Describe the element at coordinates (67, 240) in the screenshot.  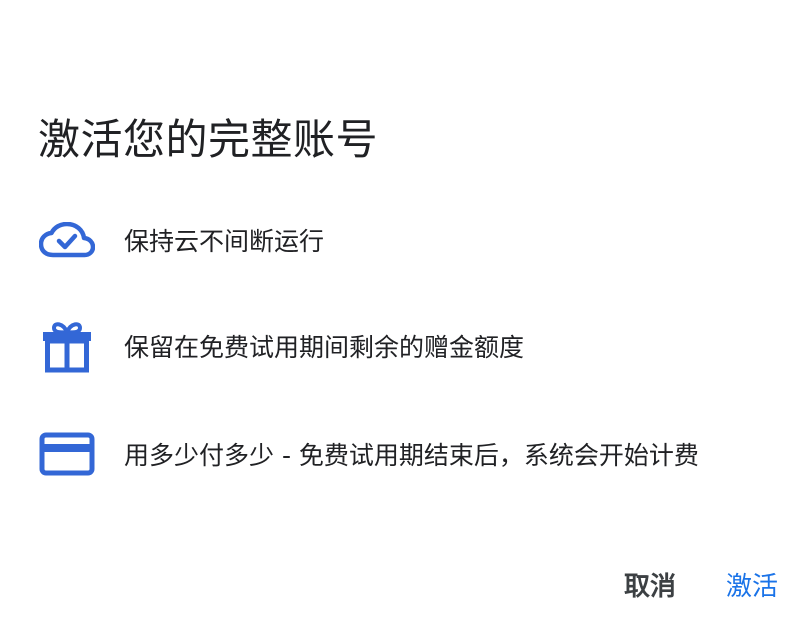
I see `cloud-check-icon` at that location.